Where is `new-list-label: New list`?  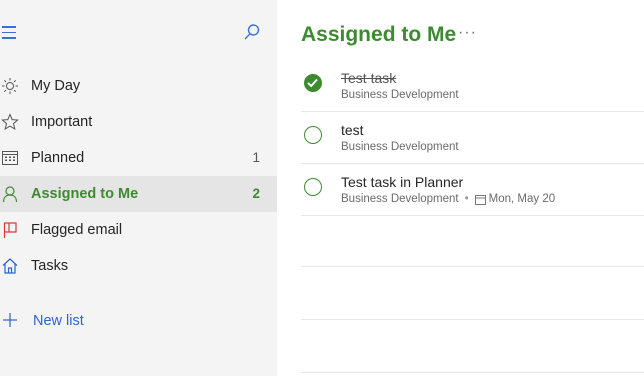
new-list-label: New list is located at coordinates (58, 321).